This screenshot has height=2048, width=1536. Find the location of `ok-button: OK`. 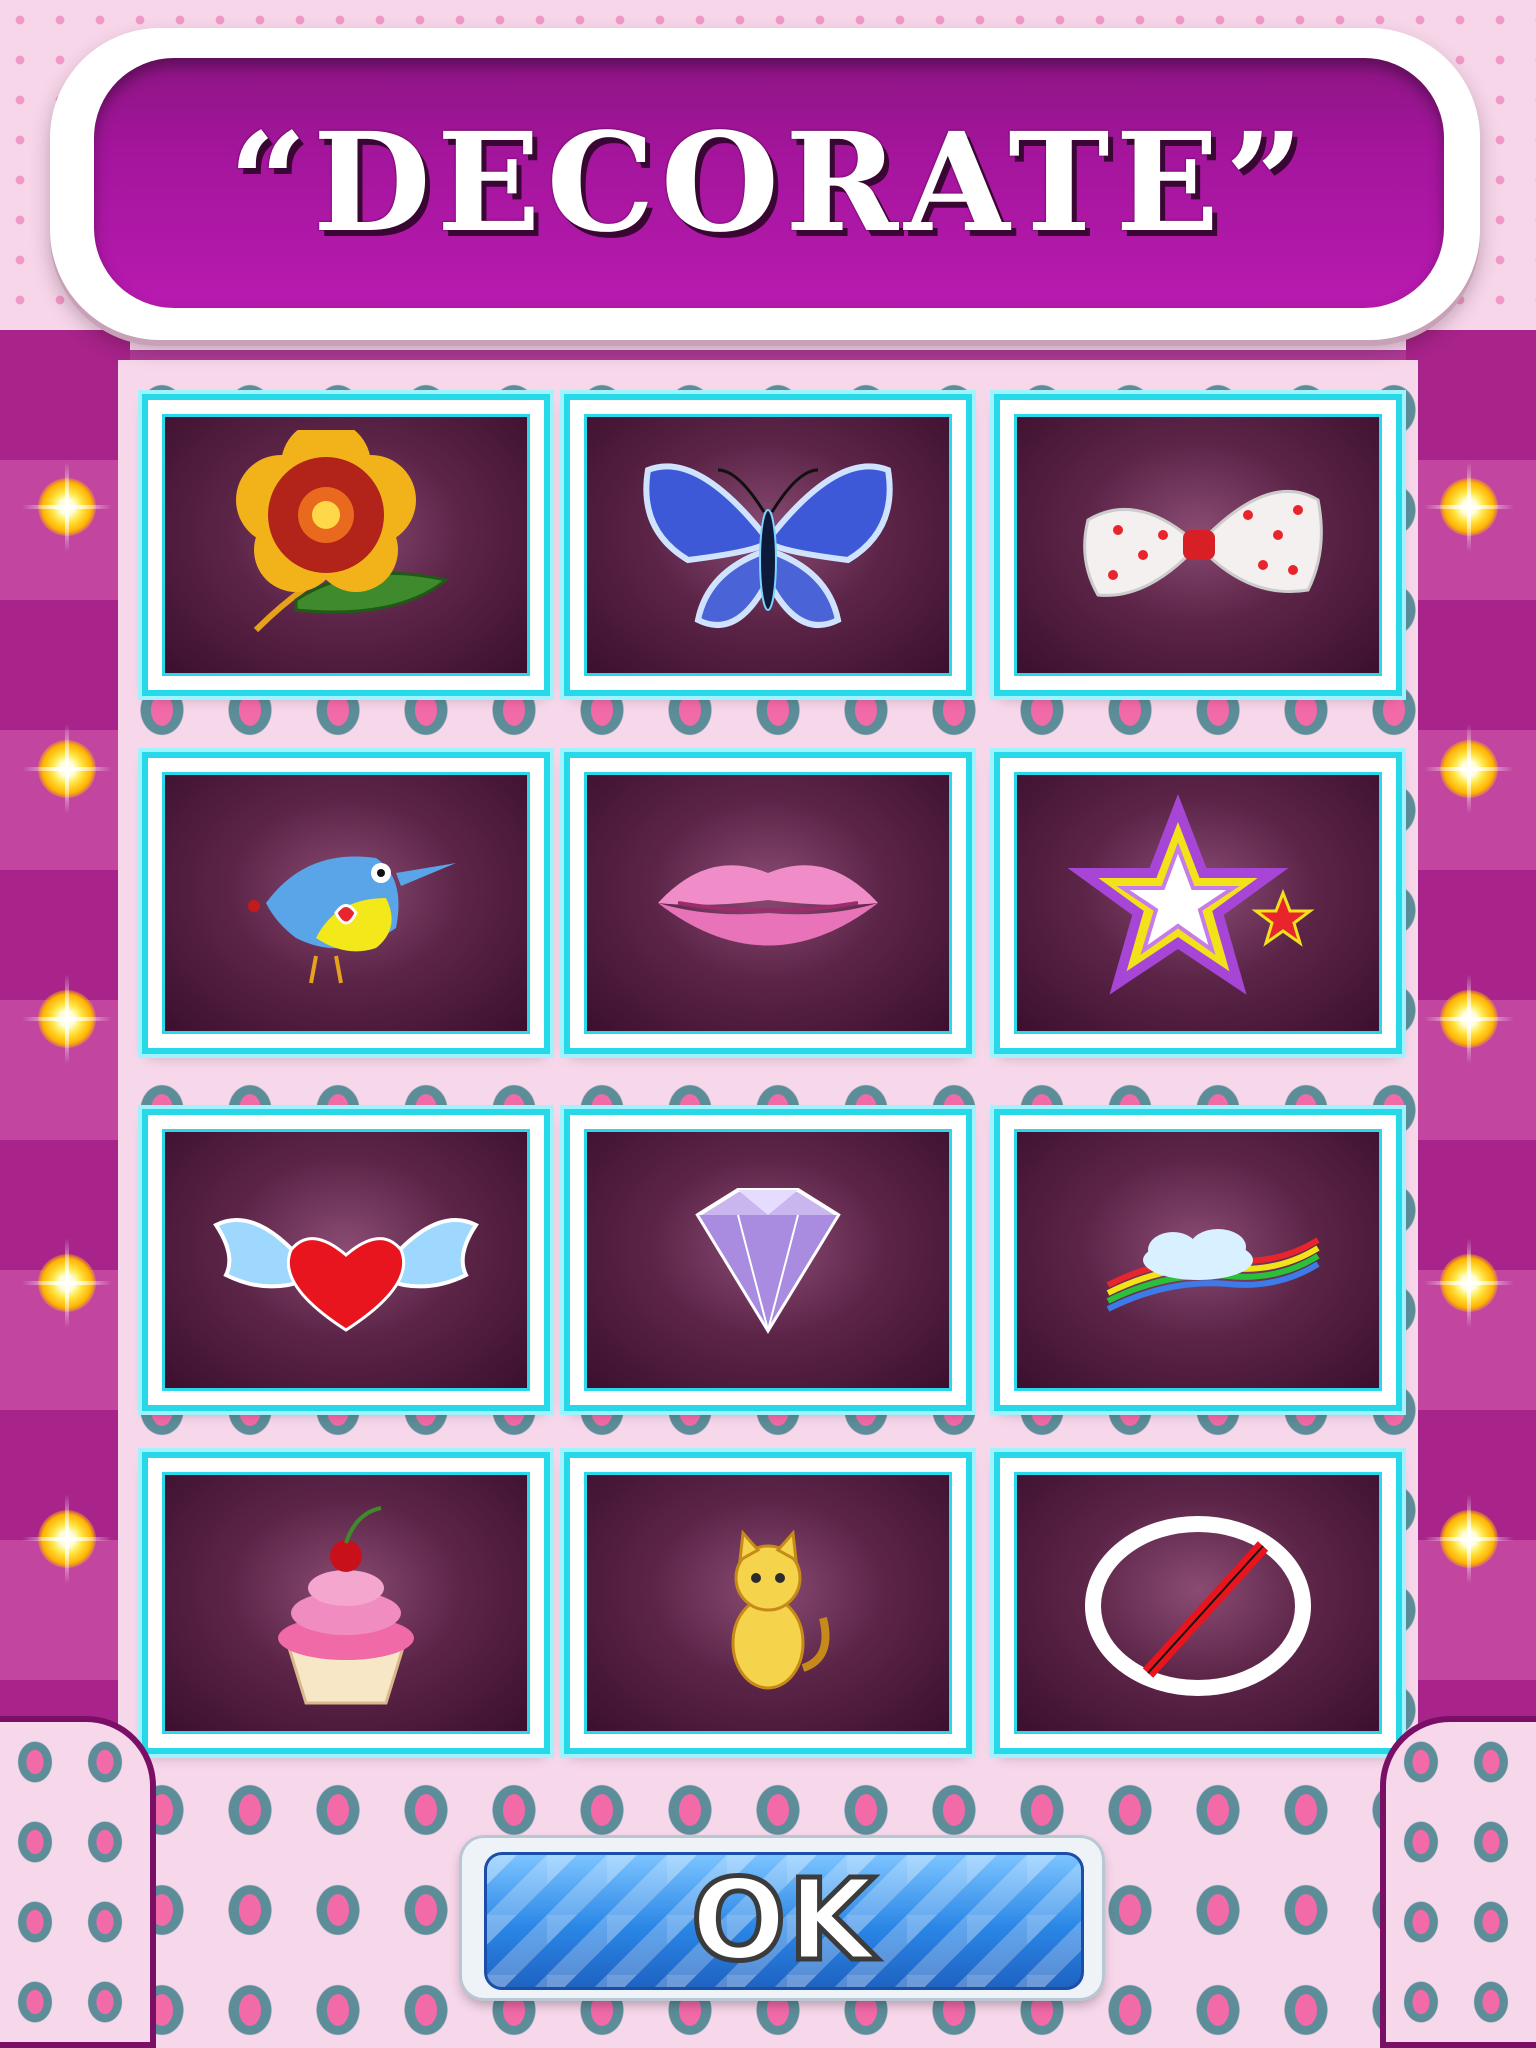

ok-button: OK is located at coordinates (784, 1921).